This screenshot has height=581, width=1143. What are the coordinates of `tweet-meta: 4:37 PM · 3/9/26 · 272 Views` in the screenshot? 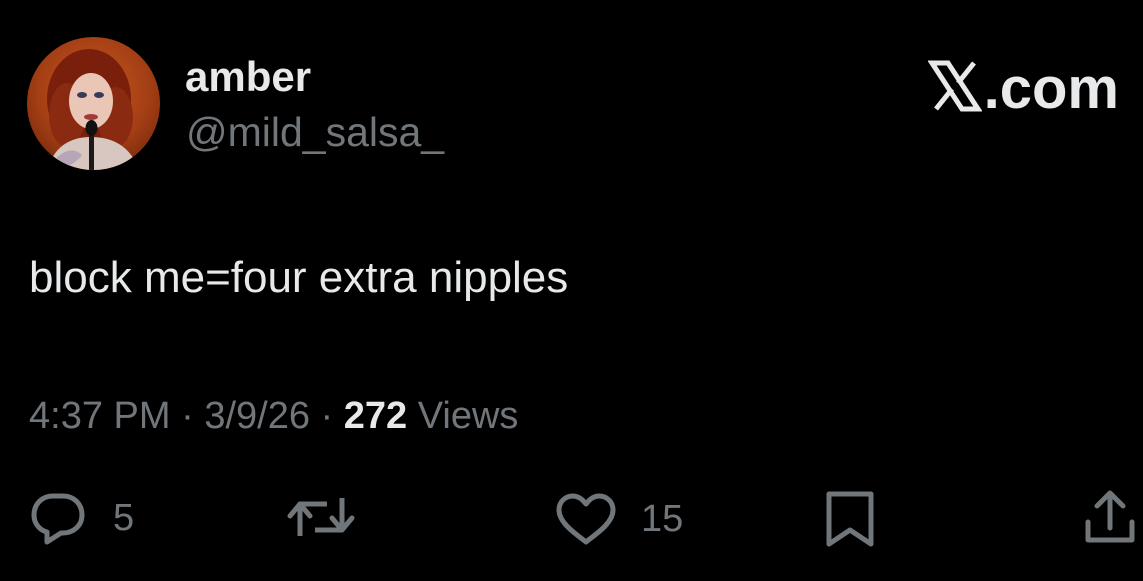 It's located at (273, 416).